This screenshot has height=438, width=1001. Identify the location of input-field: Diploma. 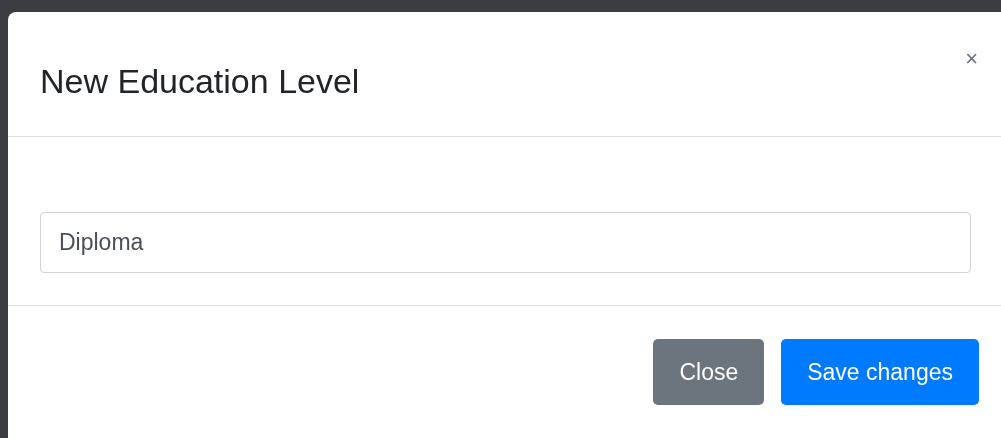
(505, 242).